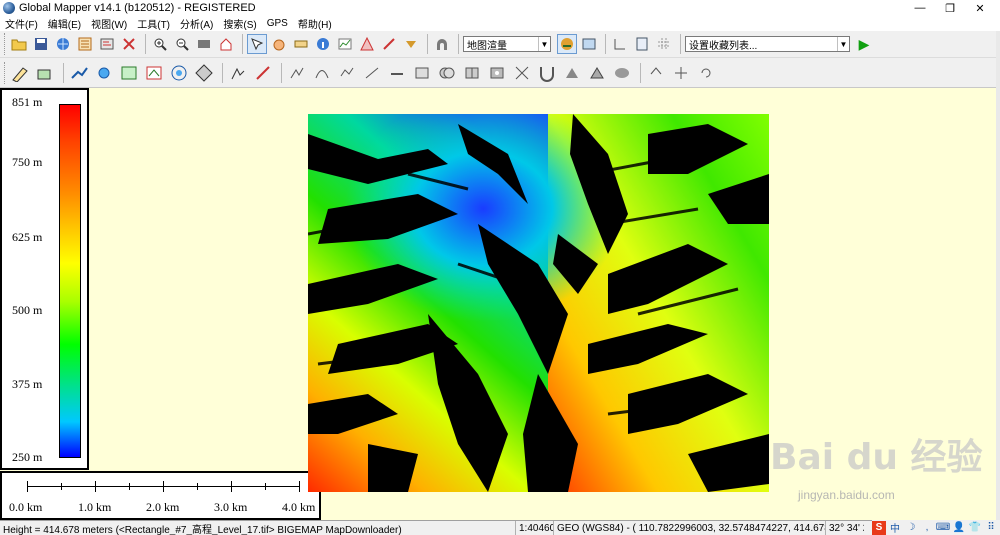 Image resolution: width=1000 pixels, height=535 pixels. I want to click on view-shed-icon, so click(367, 44).